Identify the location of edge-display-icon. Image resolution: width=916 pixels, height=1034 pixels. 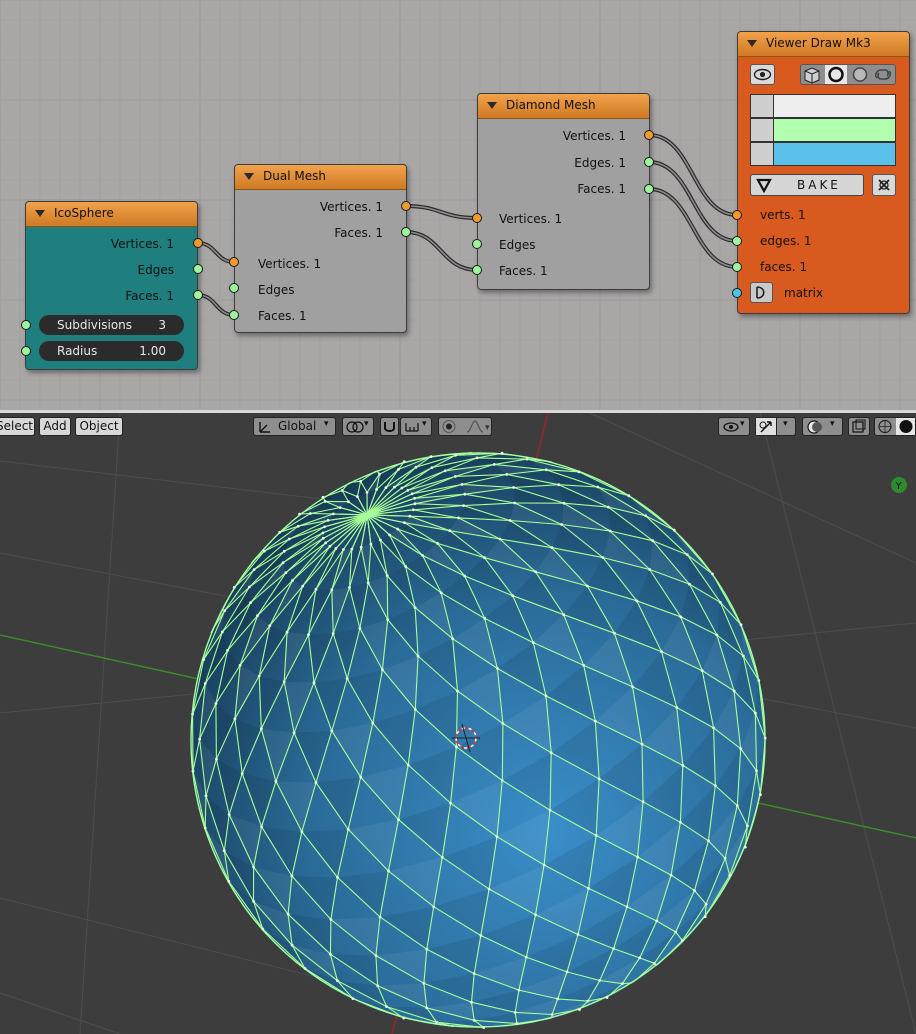
(762, 130).